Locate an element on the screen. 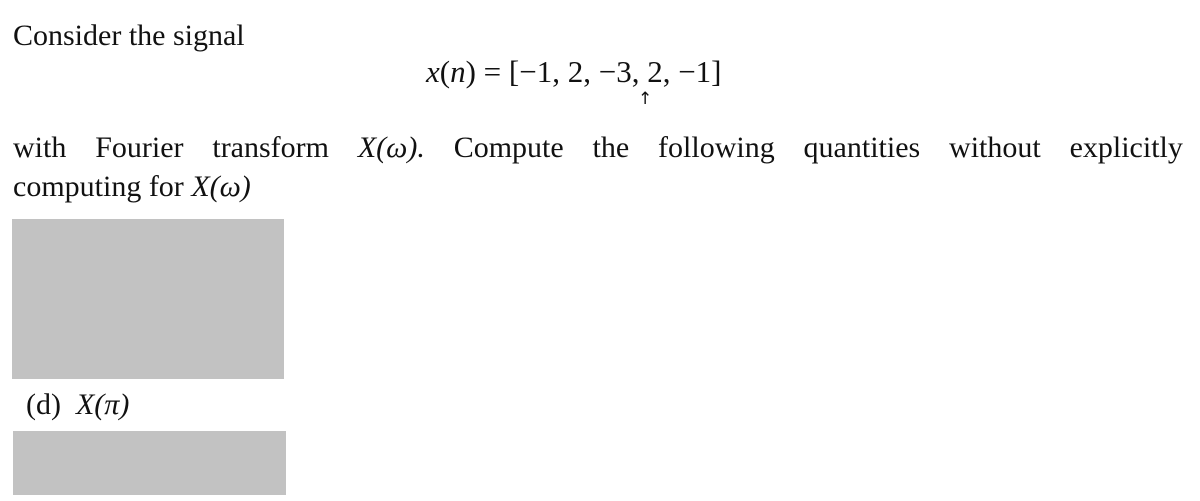 This screenshot has height=501, width=1200. word: quantities is located at coordinates (862, 147).